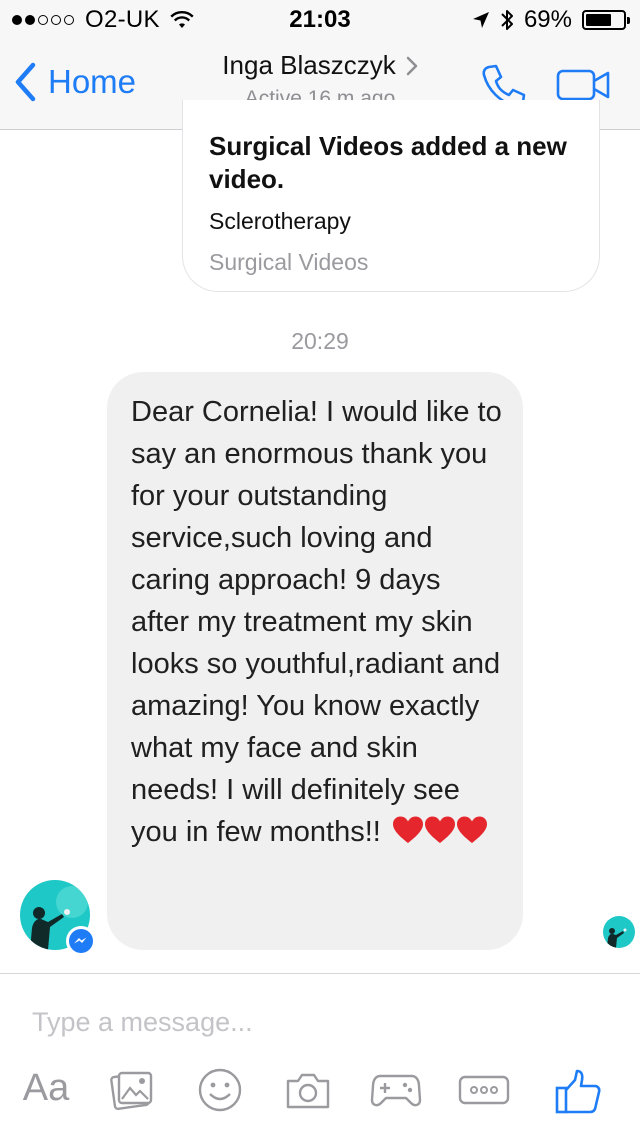  Describe the element at coordinates (484, 1090) in the screenshot. I see `more-icon` at that location.